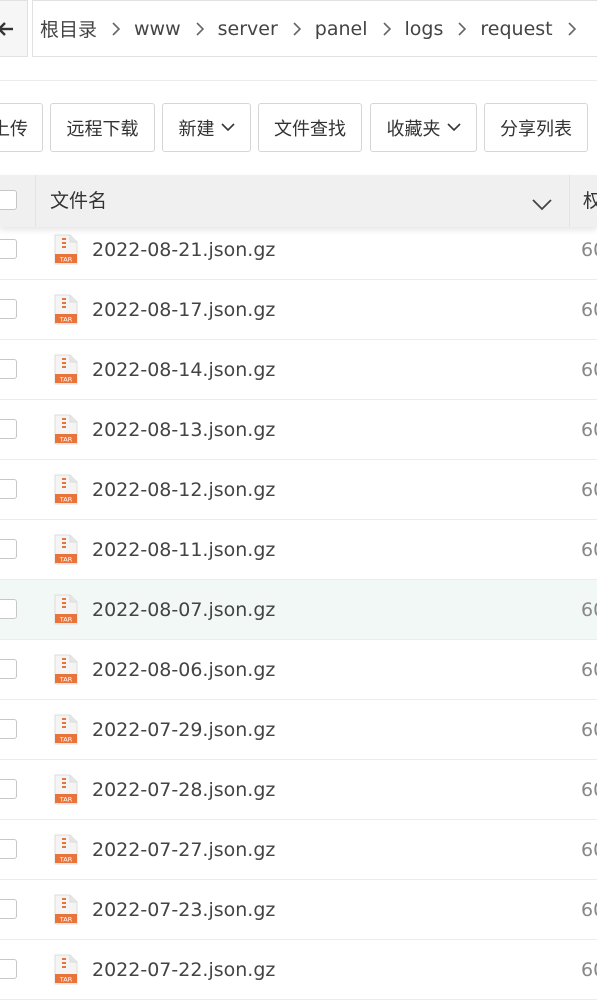 This screenshot has width=597, height=1000. Describe the element at coordinates (206, 127) in the screenshot. I see `new-dropdown-button: 新建` at that location.